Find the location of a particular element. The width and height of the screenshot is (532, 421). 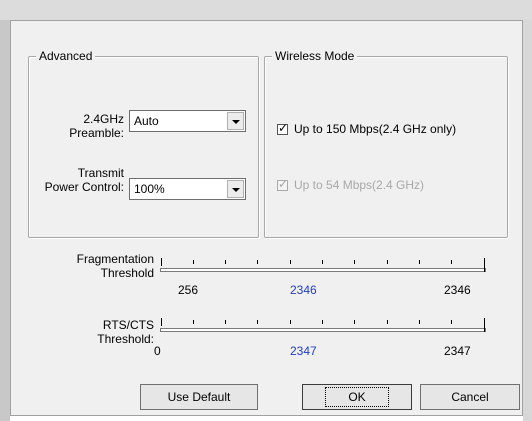

ok-button: OK is located at coordinates (357, 397).